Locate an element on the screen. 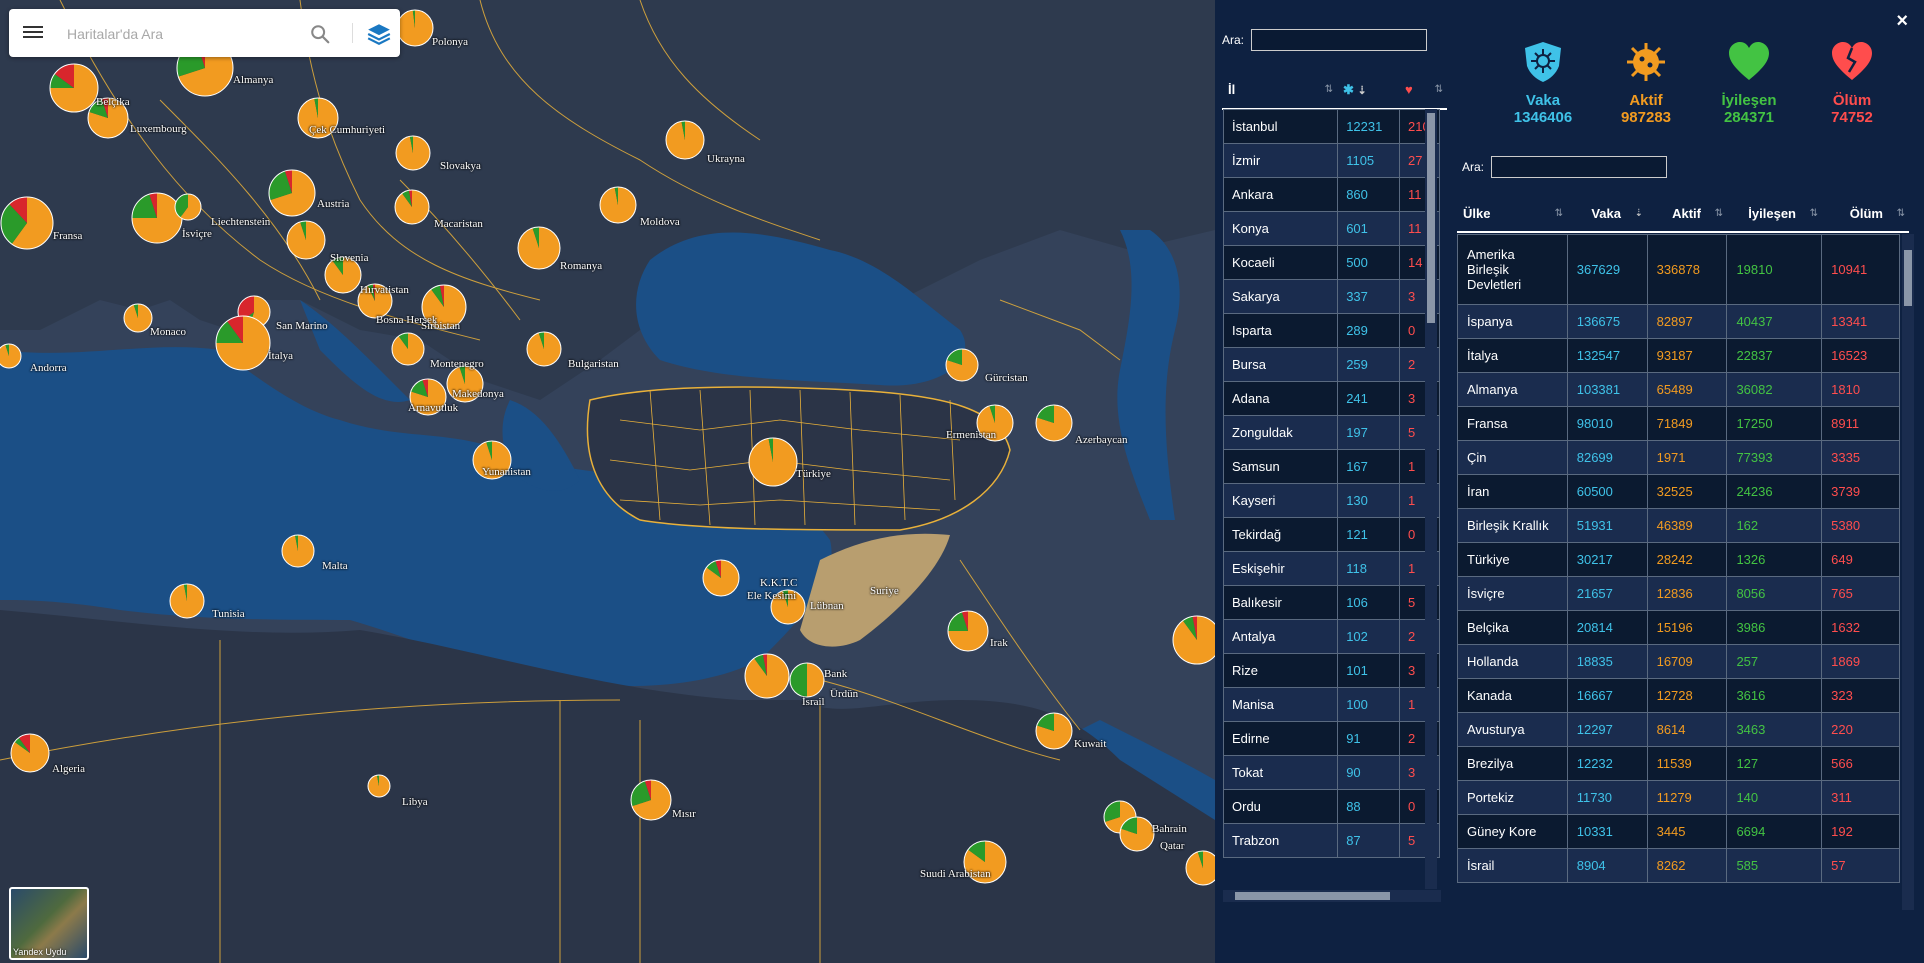  menu-icon is located at coordinates (33, 33).